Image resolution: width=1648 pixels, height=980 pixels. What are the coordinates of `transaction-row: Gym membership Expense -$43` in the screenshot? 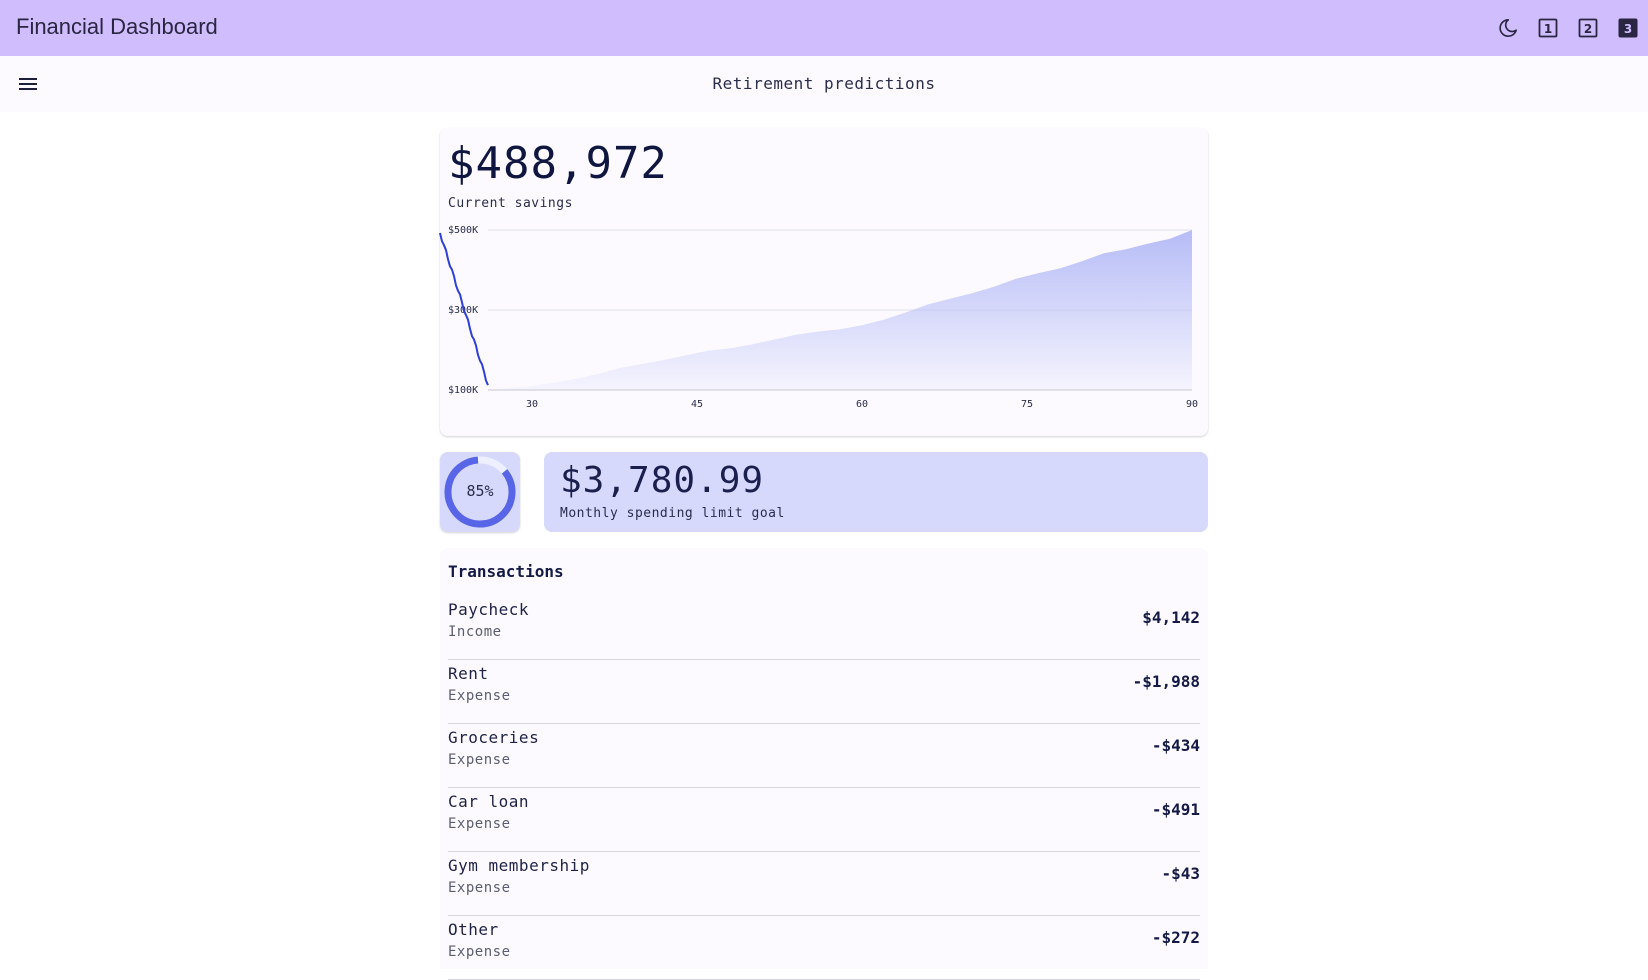 It's located at (824, 884).